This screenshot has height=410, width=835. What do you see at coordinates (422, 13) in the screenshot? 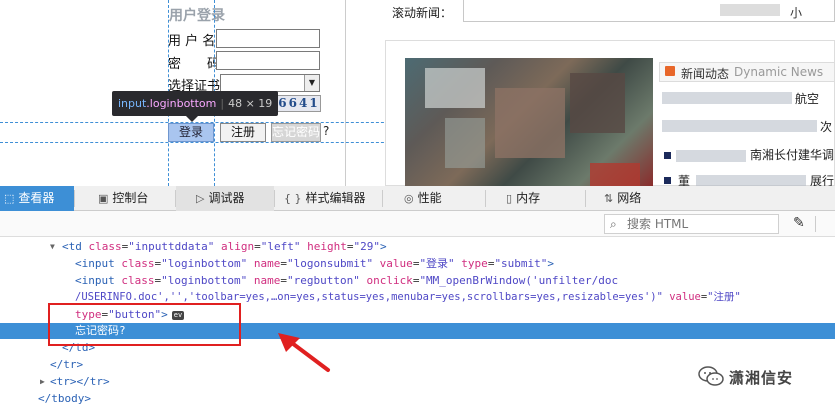
I see `news-label: 滚动新闻：` at bounding box center [422, 13].